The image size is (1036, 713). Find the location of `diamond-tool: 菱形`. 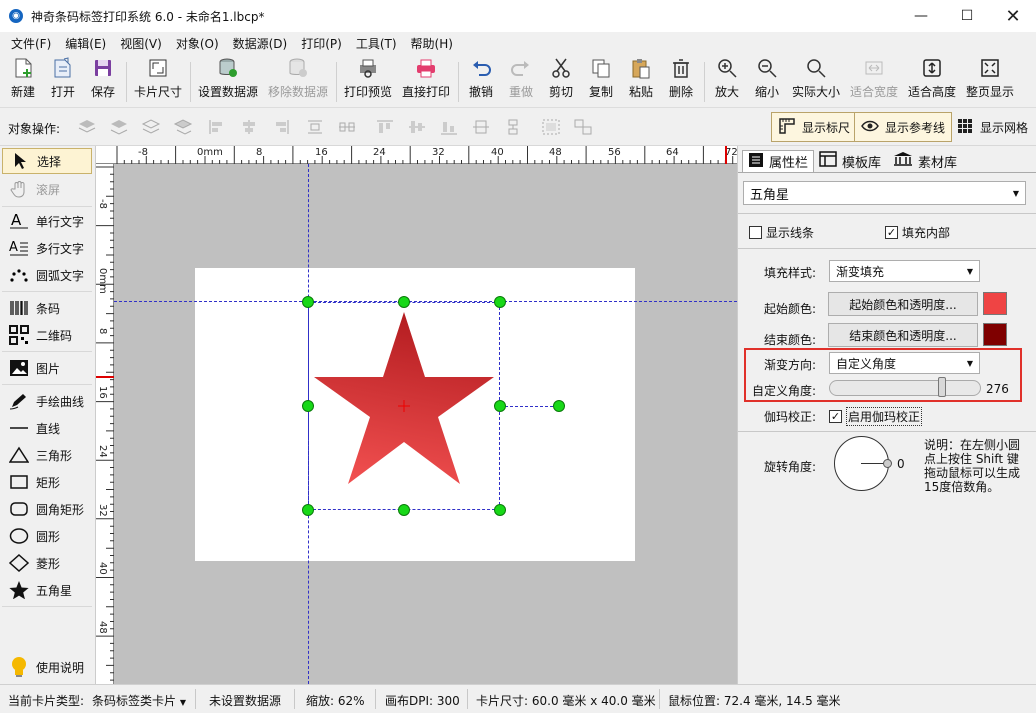

diamond-tool: 菱形 is located at coordinates (47, 563).